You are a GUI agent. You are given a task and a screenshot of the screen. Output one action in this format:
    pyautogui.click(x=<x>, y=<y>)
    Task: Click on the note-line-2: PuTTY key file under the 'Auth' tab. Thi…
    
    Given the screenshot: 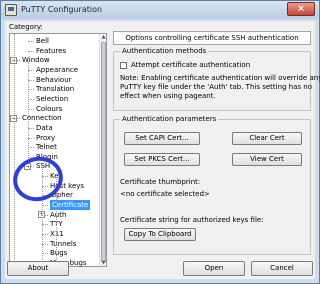 What is the action you would take?
    pyautogui.click(x=216, y=87)
    